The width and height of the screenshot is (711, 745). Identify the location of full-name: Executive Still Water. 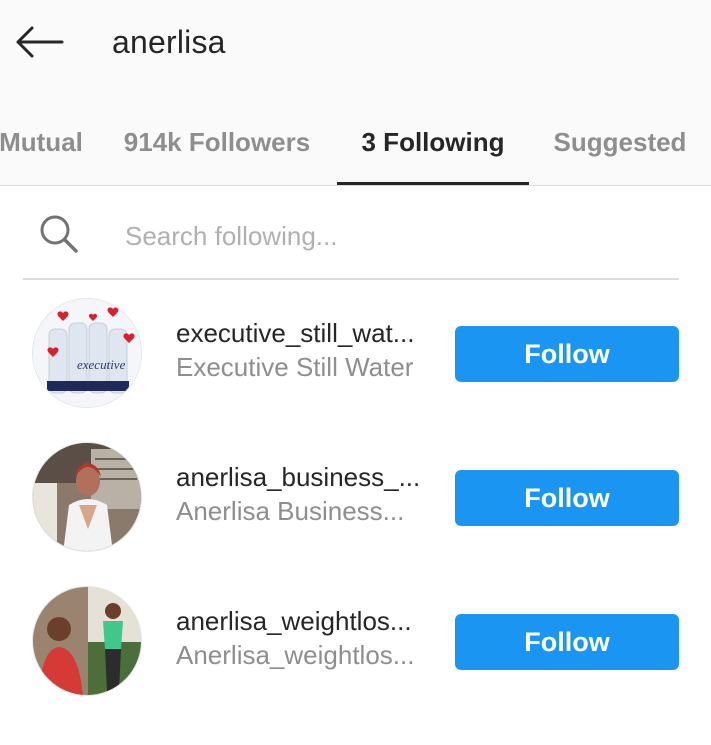
(295, 367).